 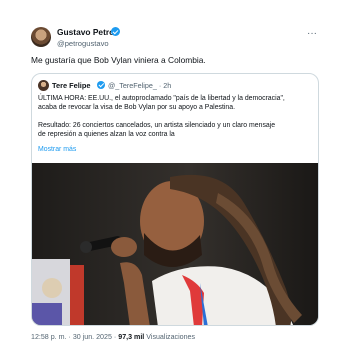 What do you see at coordinates (101, 85) in the screenshot?
I see `quoted-verified-badge-icon` at bounding box center [101, 85].